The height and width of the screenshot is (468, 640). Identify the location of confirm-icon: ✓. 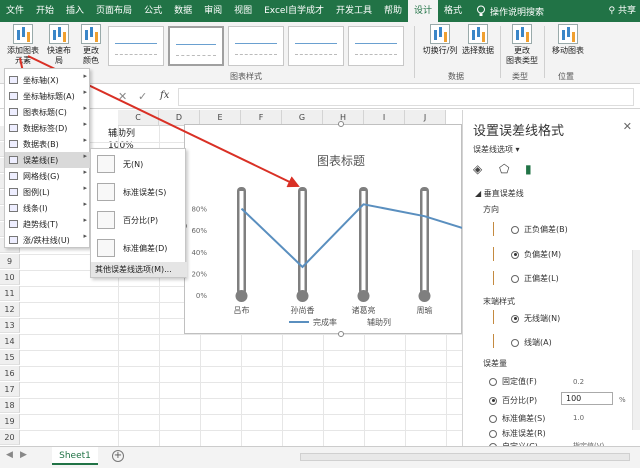
(142, 96).